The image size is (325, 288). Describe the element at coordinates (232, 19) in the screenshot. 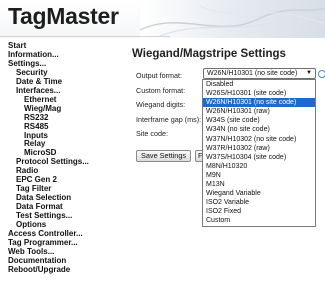

I see `header-wave-graphic` at that location.